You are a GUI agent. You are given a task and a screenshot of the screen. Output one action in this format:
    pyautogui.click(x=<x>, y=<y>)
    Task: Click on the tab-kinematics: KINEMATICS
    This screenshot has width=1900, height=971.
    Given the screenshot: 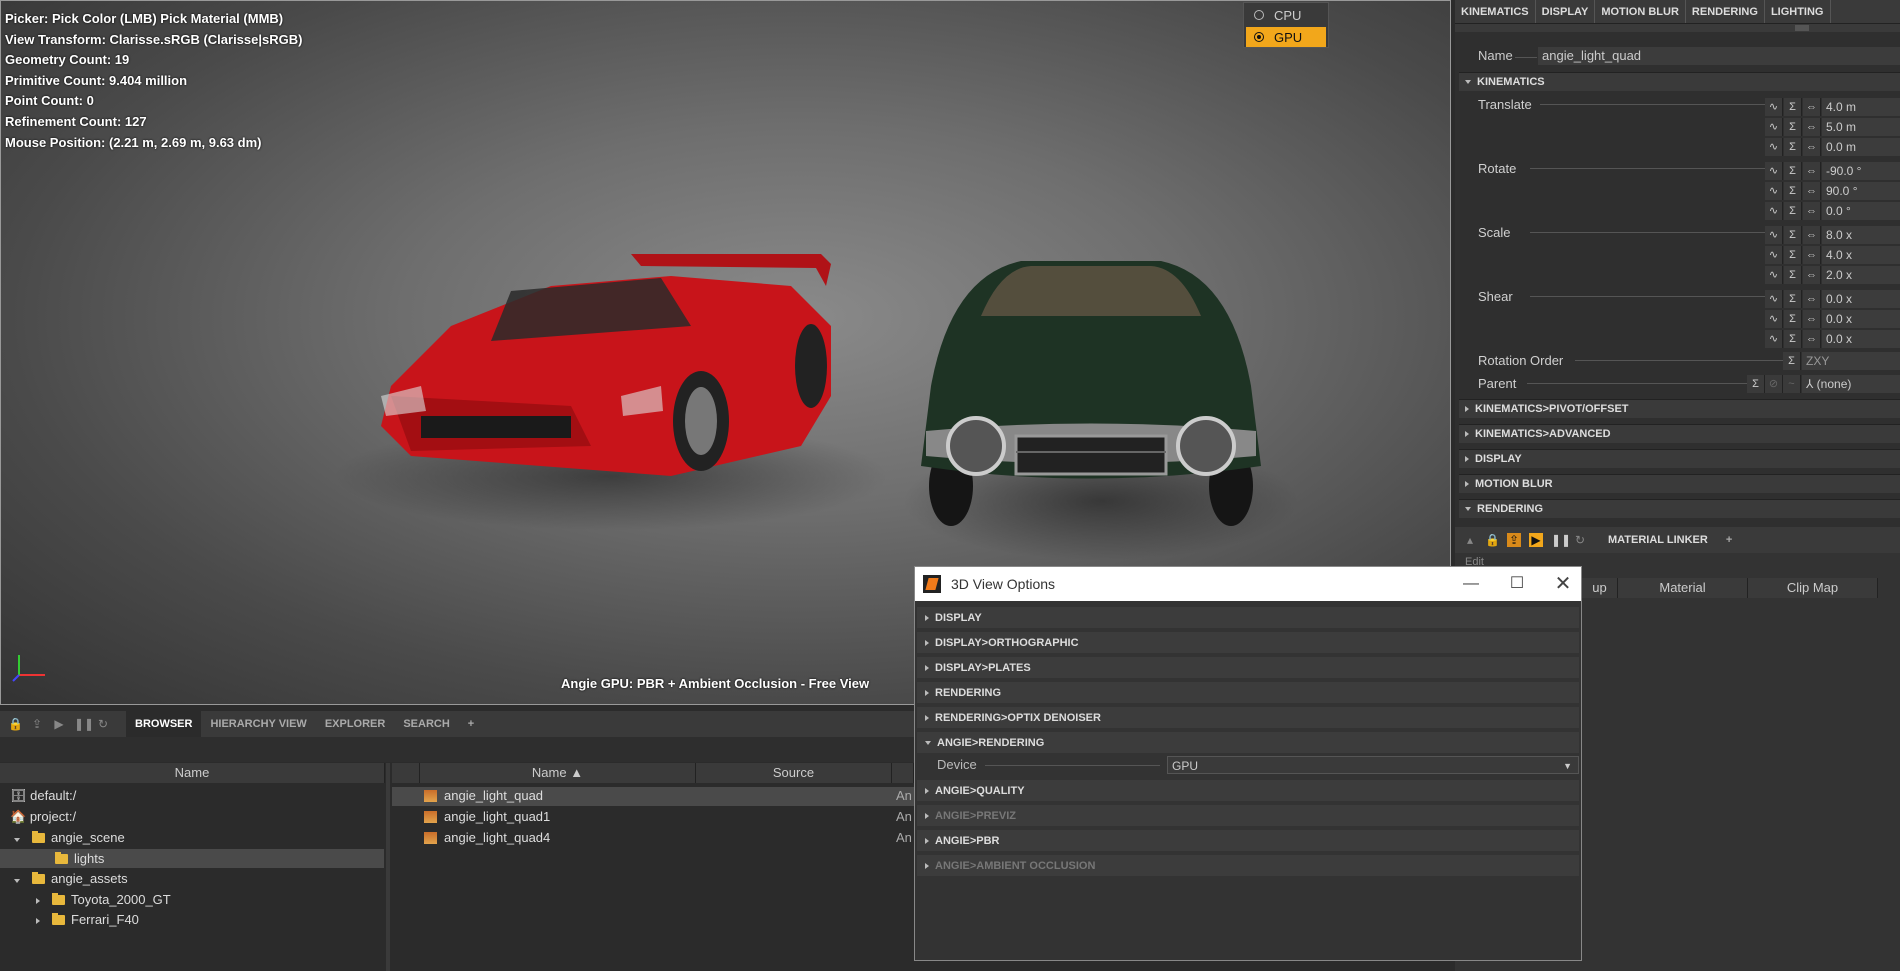 What is the action you would take?
    pyautogui.click(x=1495, y=11)
    